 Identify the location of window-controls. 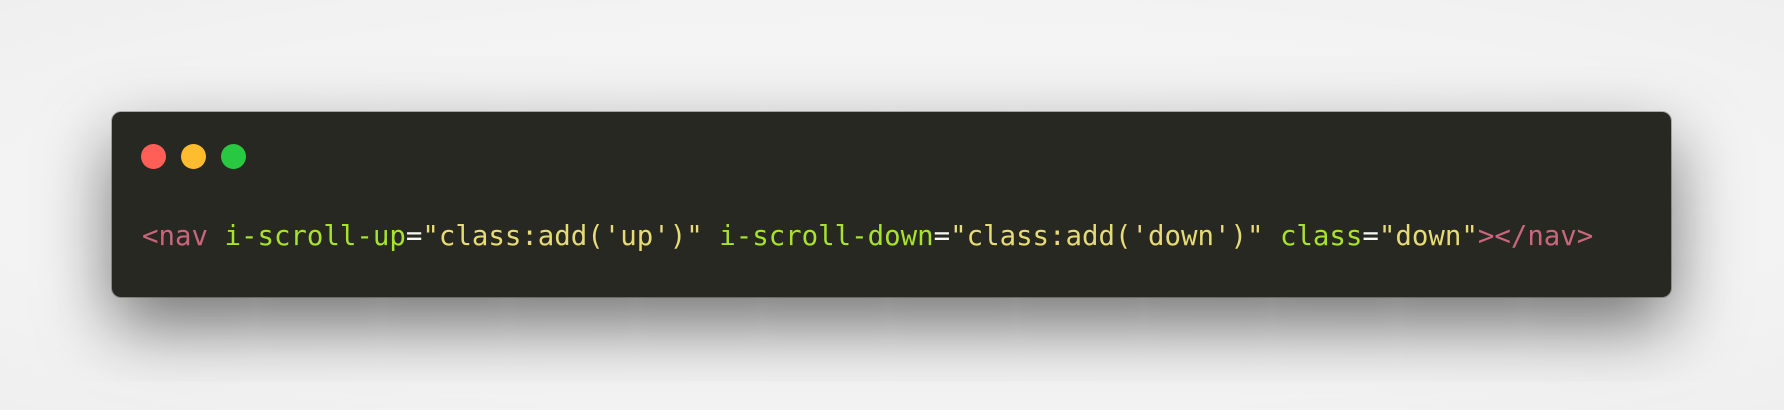
(193, 156).